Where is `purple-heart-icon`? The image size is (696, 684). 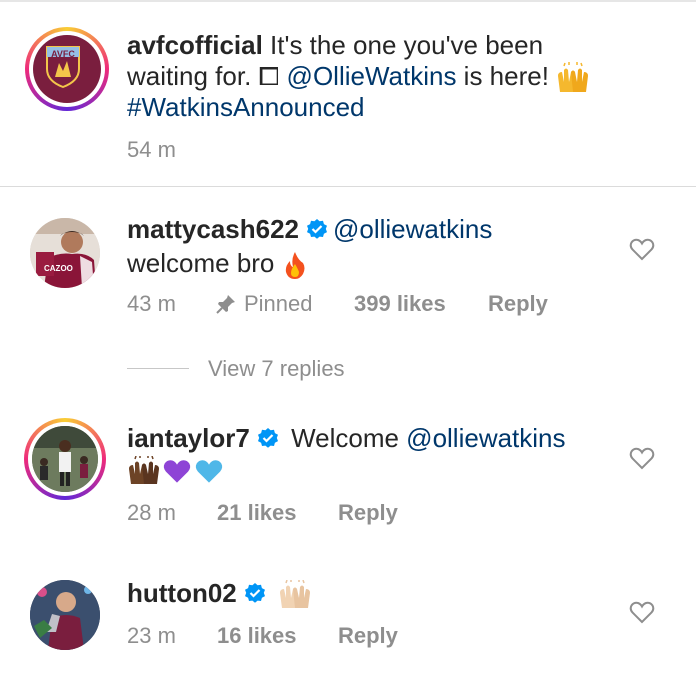 purple-heart-icon is located at coordinates (177, 471).